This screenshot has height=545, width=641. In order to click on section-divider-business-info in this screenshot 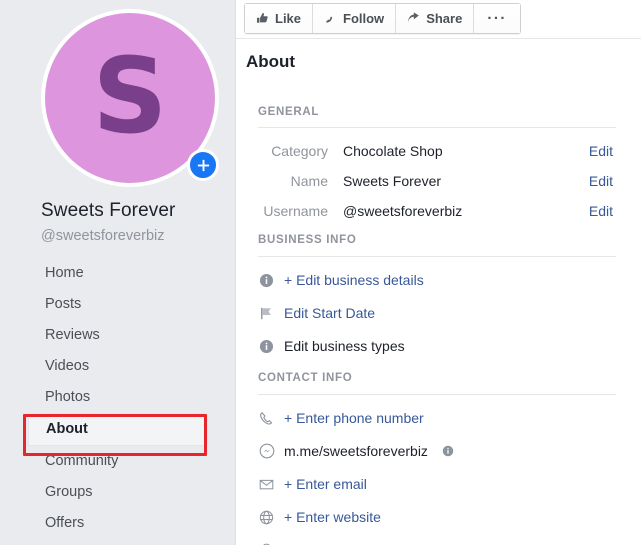, I will do `click(437, 256)`.